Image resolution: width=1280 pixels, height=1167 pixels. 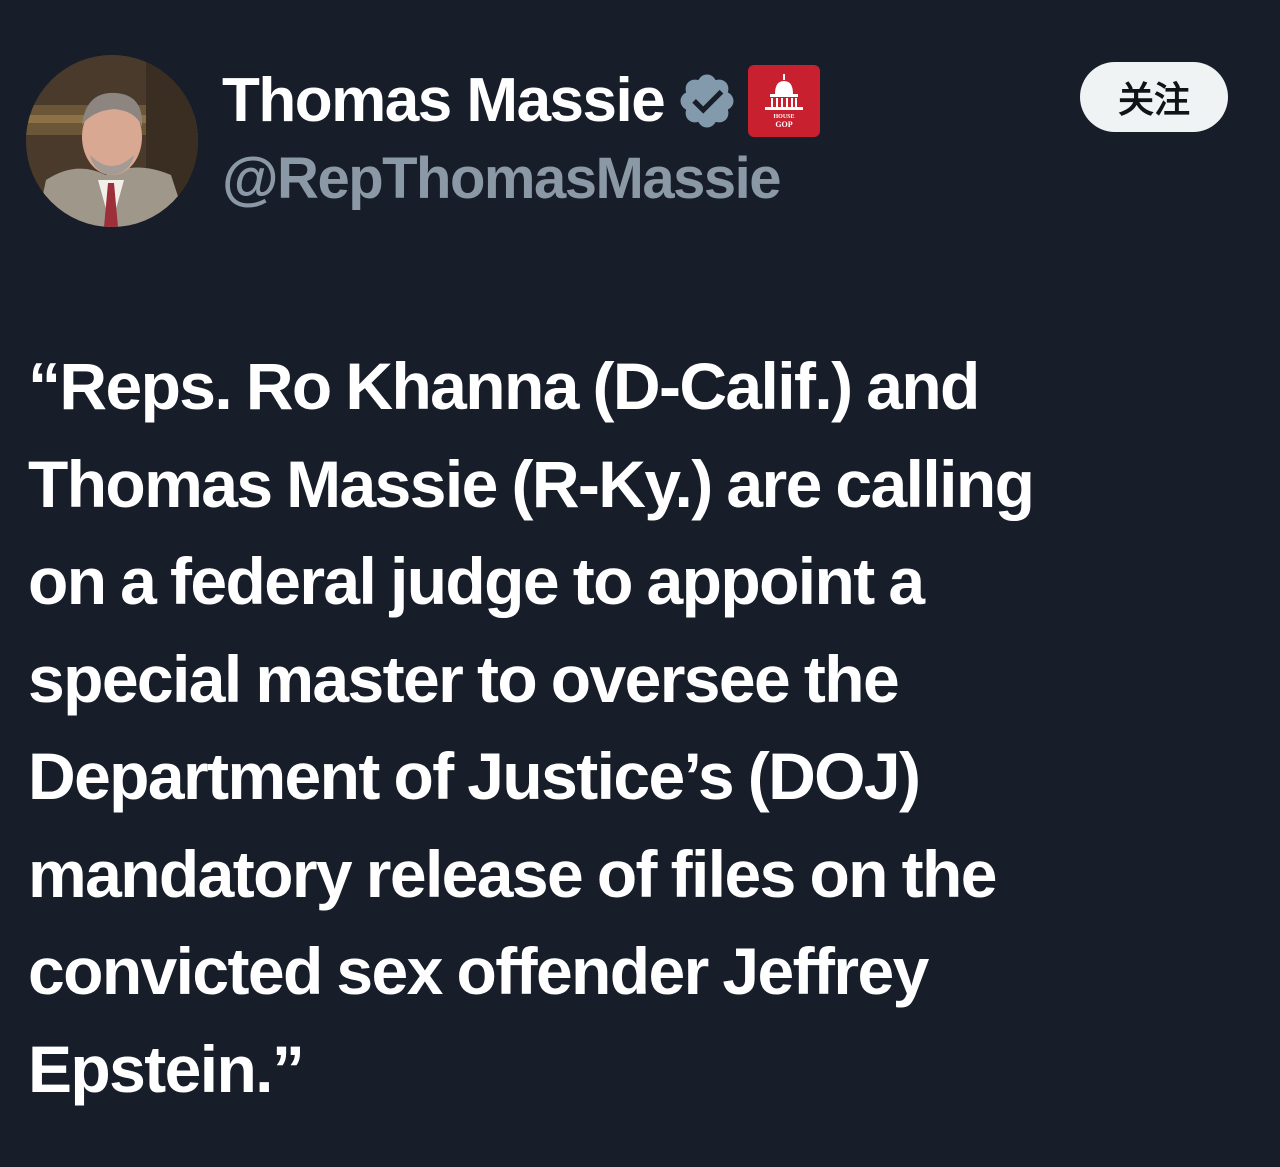 What do you see at coordinates (501, 179) in the screenshot?
I see `user-handle: @RepThomasMassie` at bounding box center [501, 179].